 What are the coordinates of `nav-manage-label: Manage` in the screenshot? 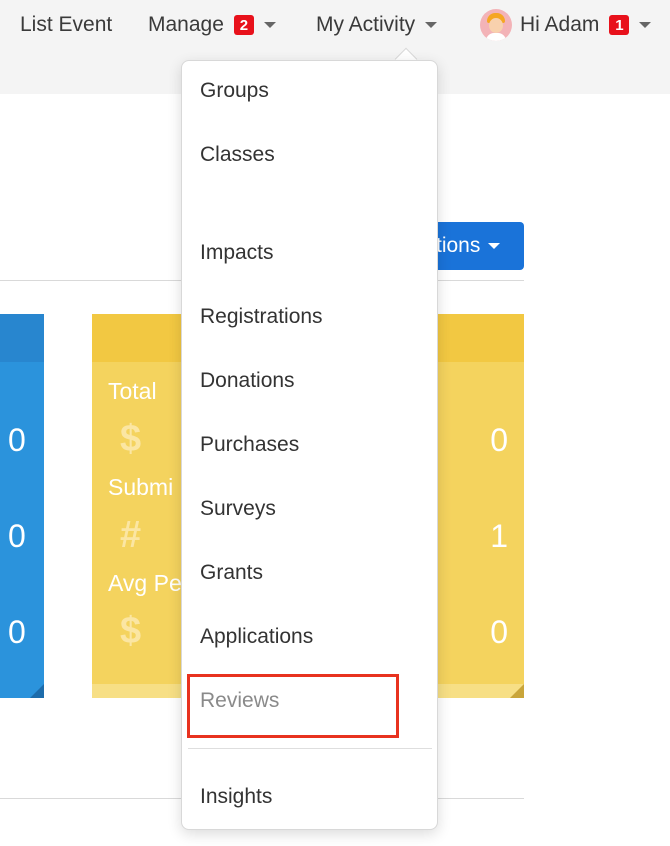 It's located at (186, 24).